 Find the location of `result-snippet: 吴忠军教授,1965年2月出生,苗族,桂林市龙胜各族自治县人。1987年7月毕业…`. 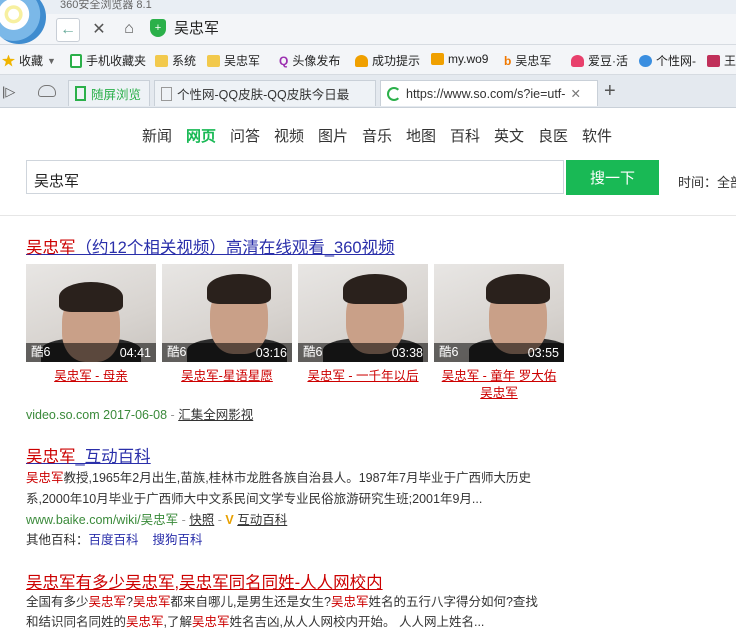

result-snippet: 吴忠军教授,1965年2月出生,苗族,桂林市龙胜各族自治县人。1987年7月毕业… is located at coordinates (278, 478).